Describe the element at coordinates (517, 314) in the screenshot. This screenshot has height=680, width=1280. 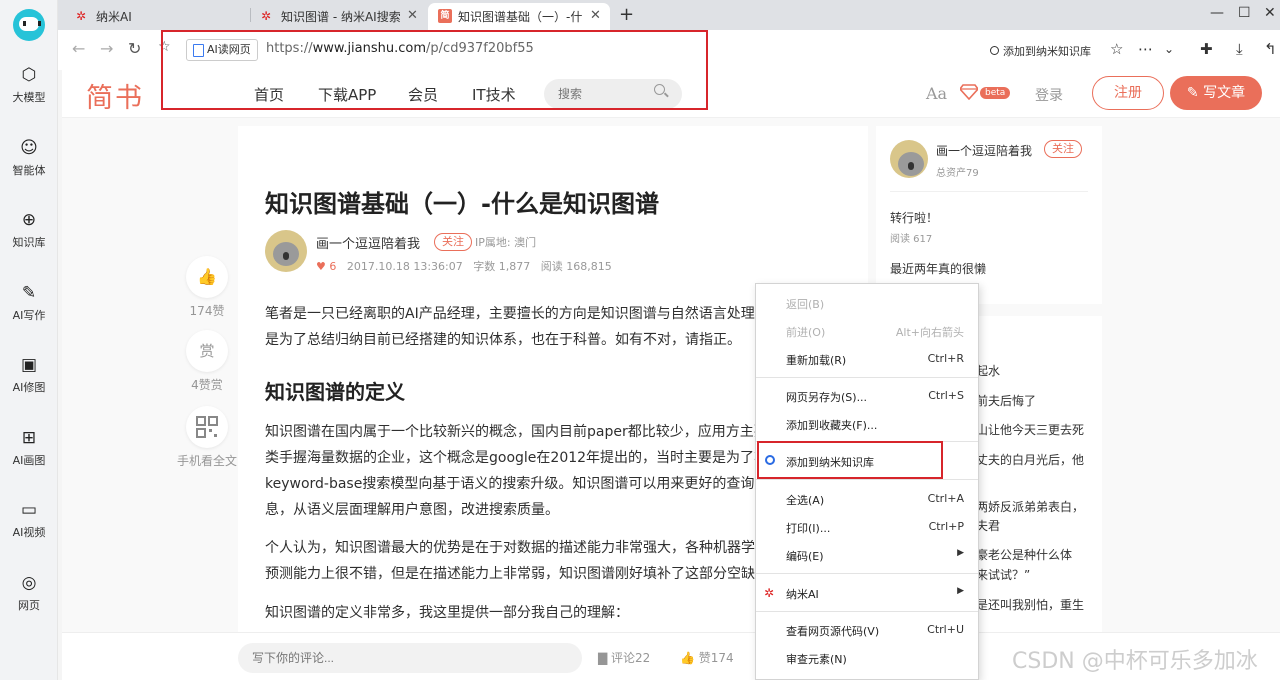
I see `paragraph-line: 笔者是一只已经离职的AI产品经理，主要擅长的方向是知识图谱与自然语言处理，` at that location.